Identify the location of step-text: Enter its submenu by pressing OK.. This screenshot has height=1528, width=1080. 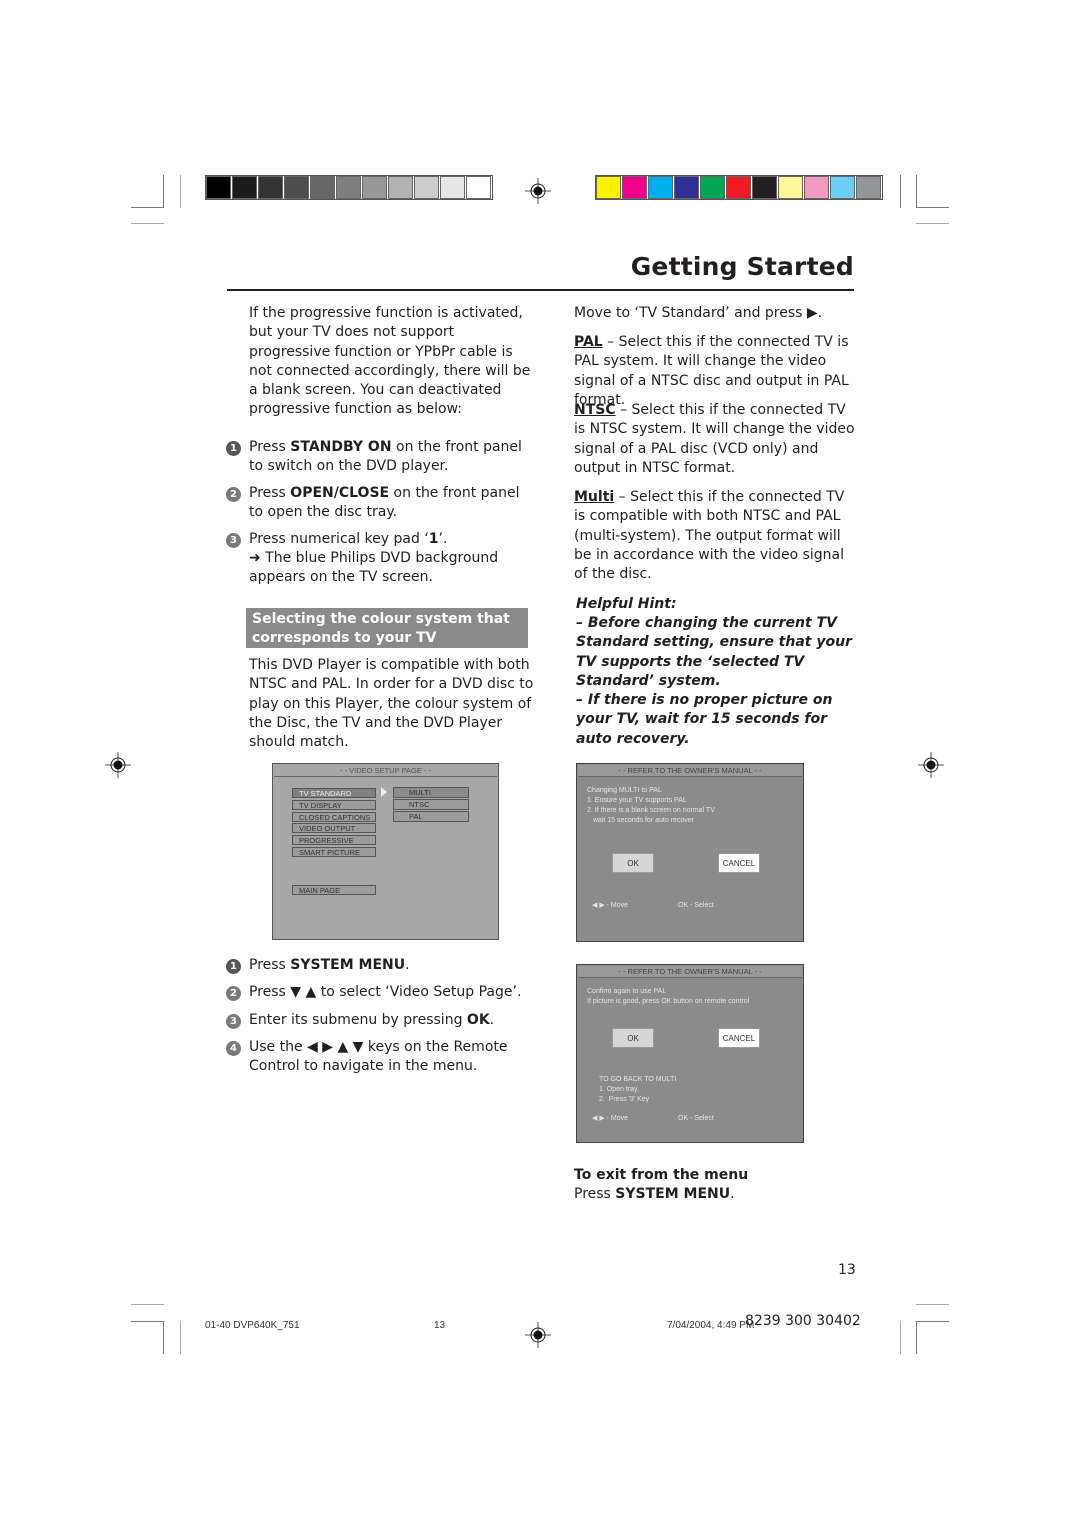
(386, 1020).